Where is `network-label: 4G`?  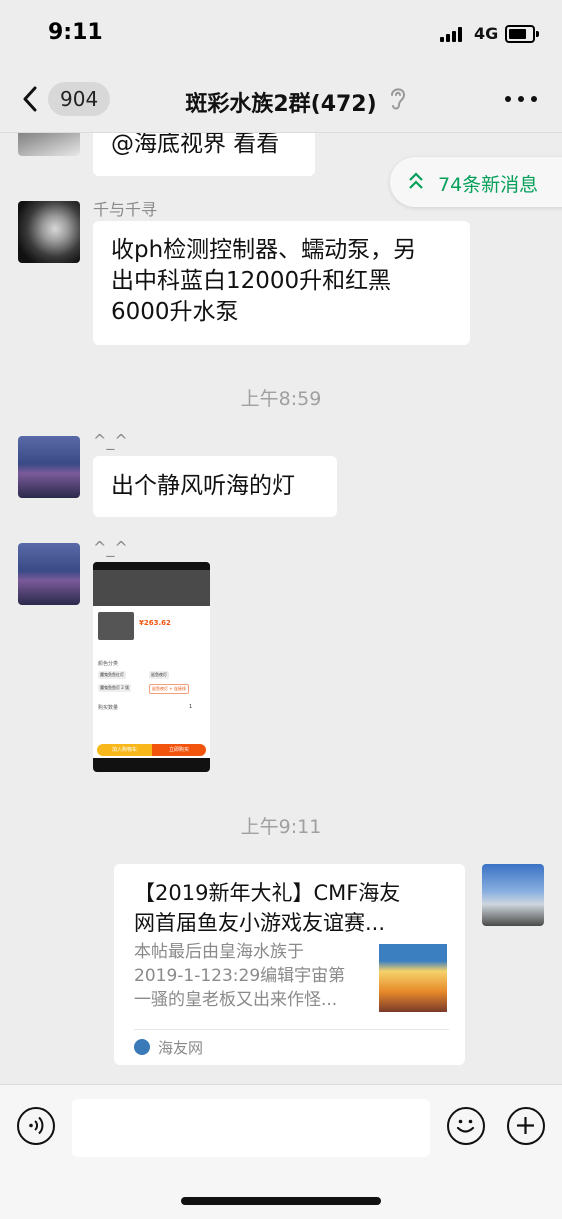 network-label: 4G is located at coordinates (486, 33).